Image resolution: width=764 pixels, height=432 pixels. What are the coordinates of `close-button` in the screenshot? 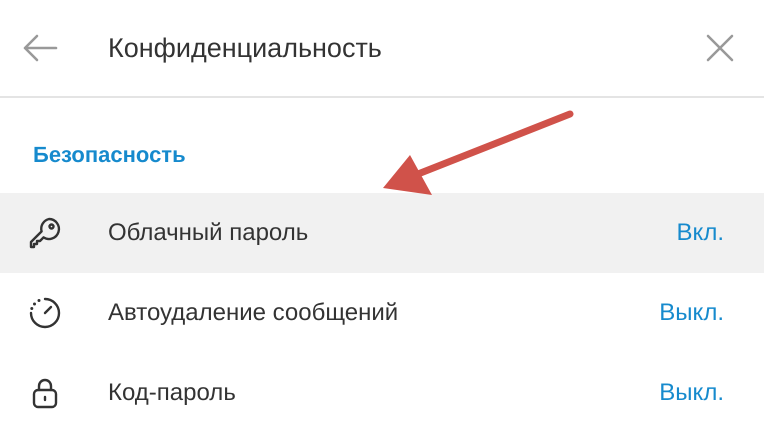 It's located at (720, 48).